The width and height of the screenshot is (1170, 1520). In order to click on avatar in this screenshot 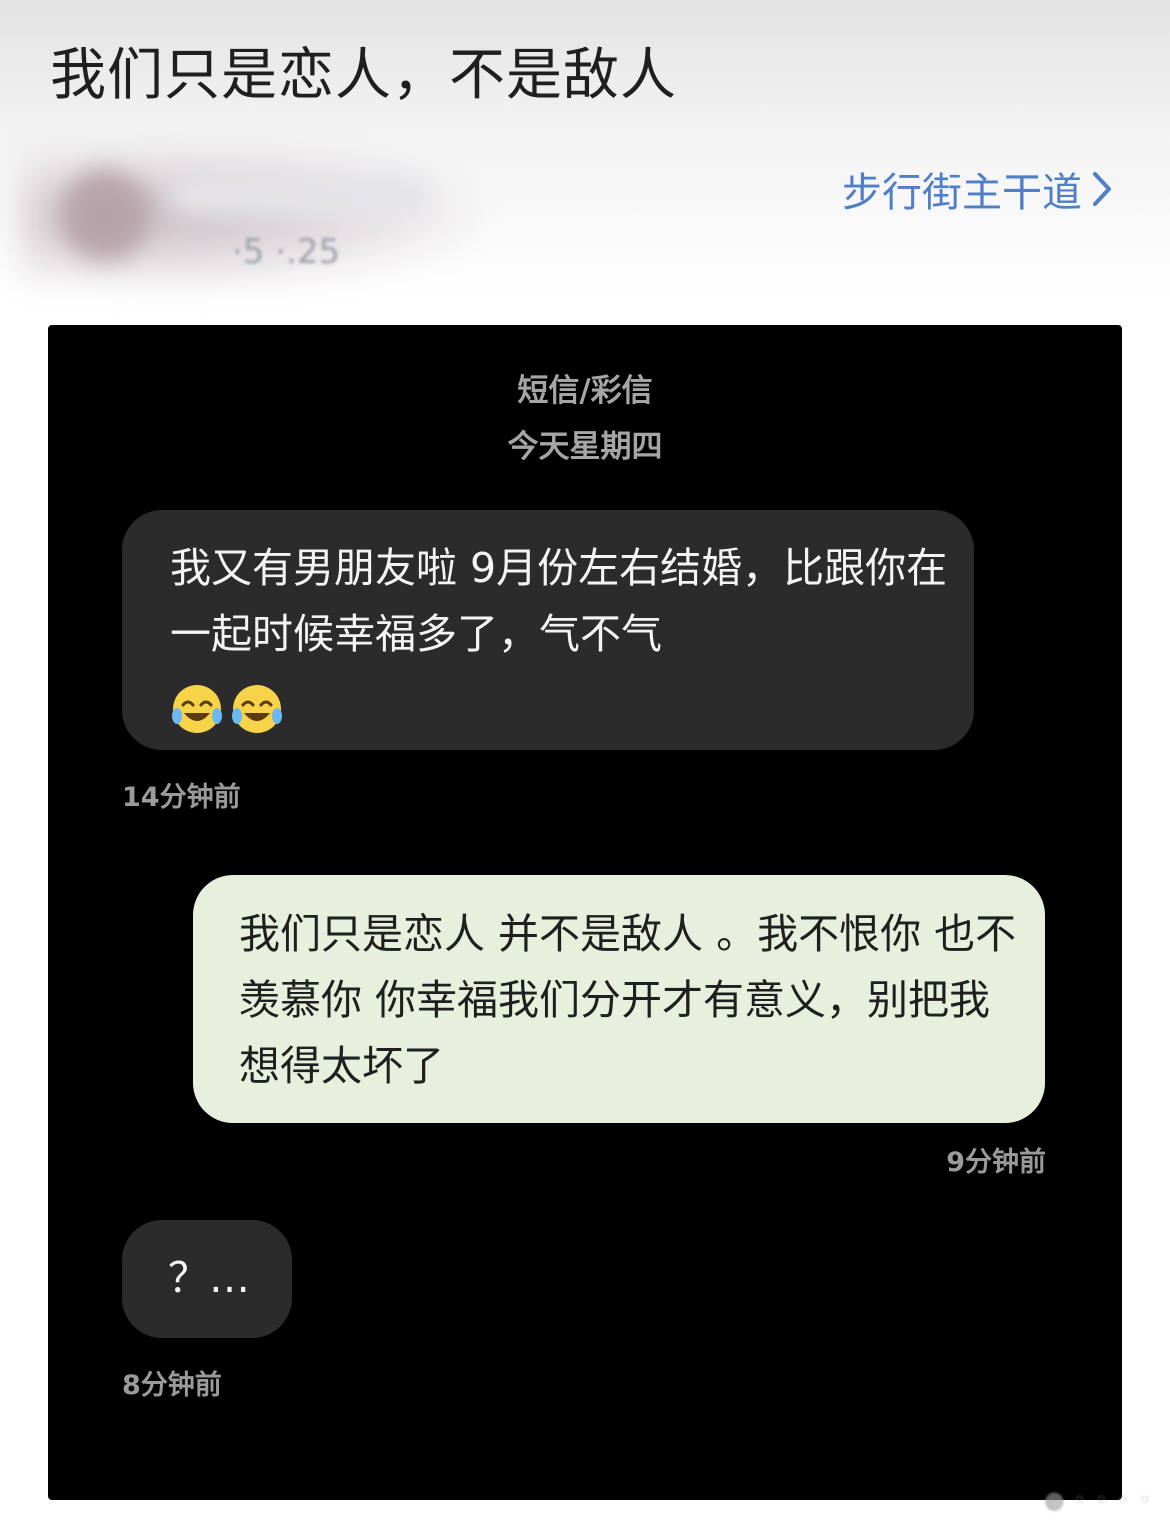, I will do `click(105, 215)`.